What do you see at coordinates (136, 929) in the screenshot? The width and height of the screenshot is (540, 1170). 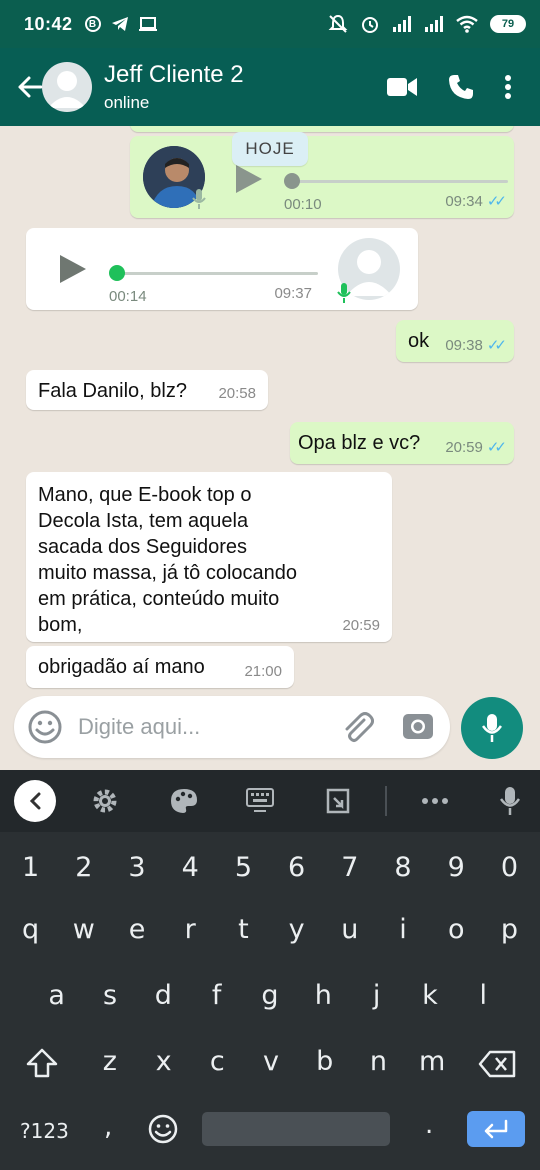 I see `key-e: e` at bounding box center [136, 929].